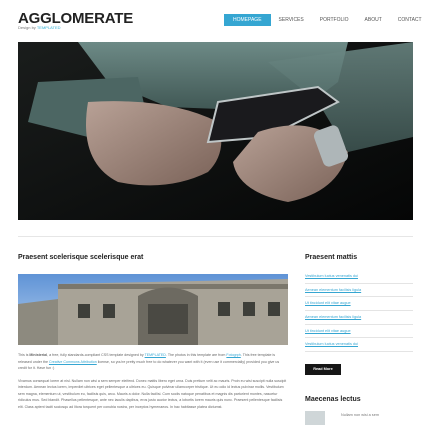 This screenshot has height=425, width=425. I want to click on nav-item-about: ABOUT, so click(373, 20).